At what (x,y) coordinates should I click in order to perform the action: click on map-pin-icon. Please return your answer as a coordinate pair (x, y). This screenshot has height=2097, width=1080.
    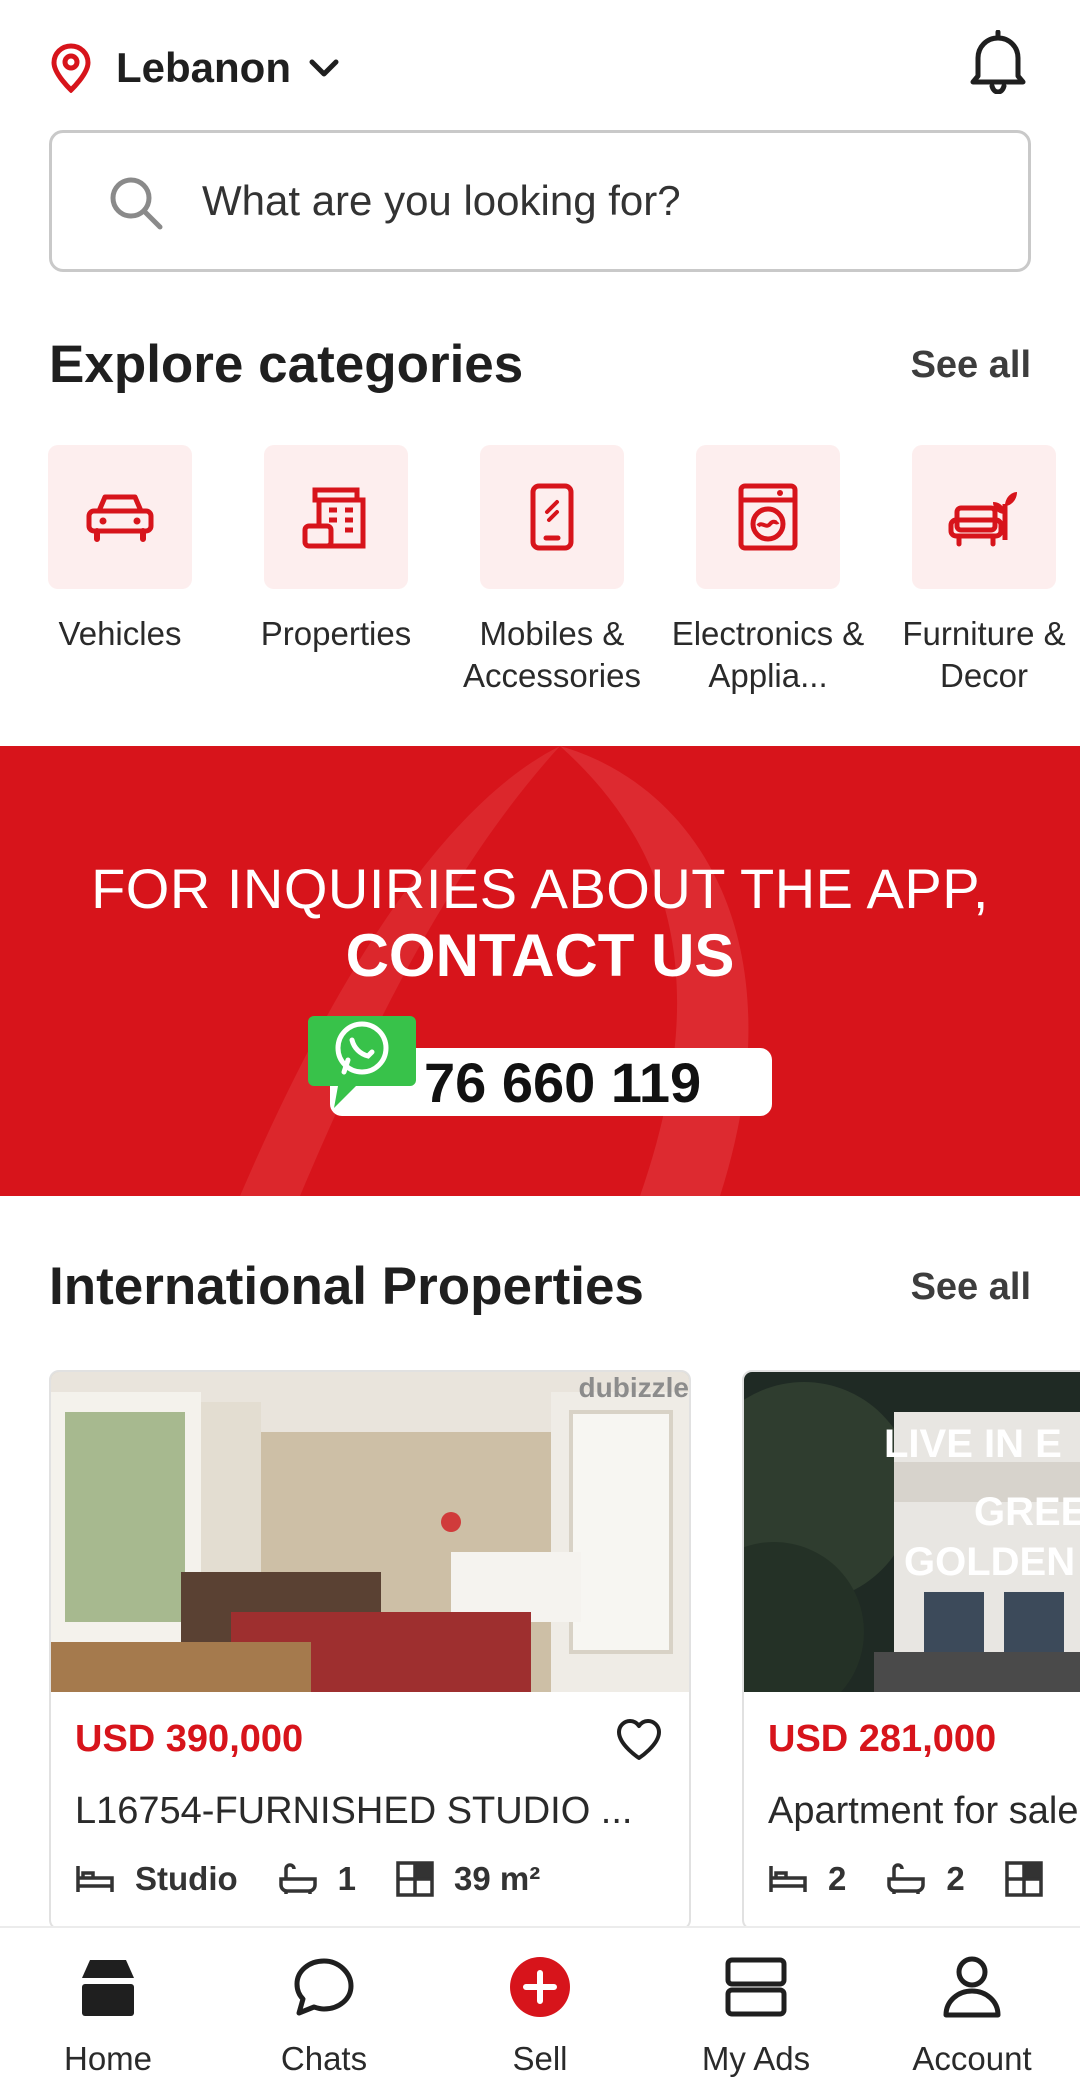
    Looking at the image, I should click on (71, 68).